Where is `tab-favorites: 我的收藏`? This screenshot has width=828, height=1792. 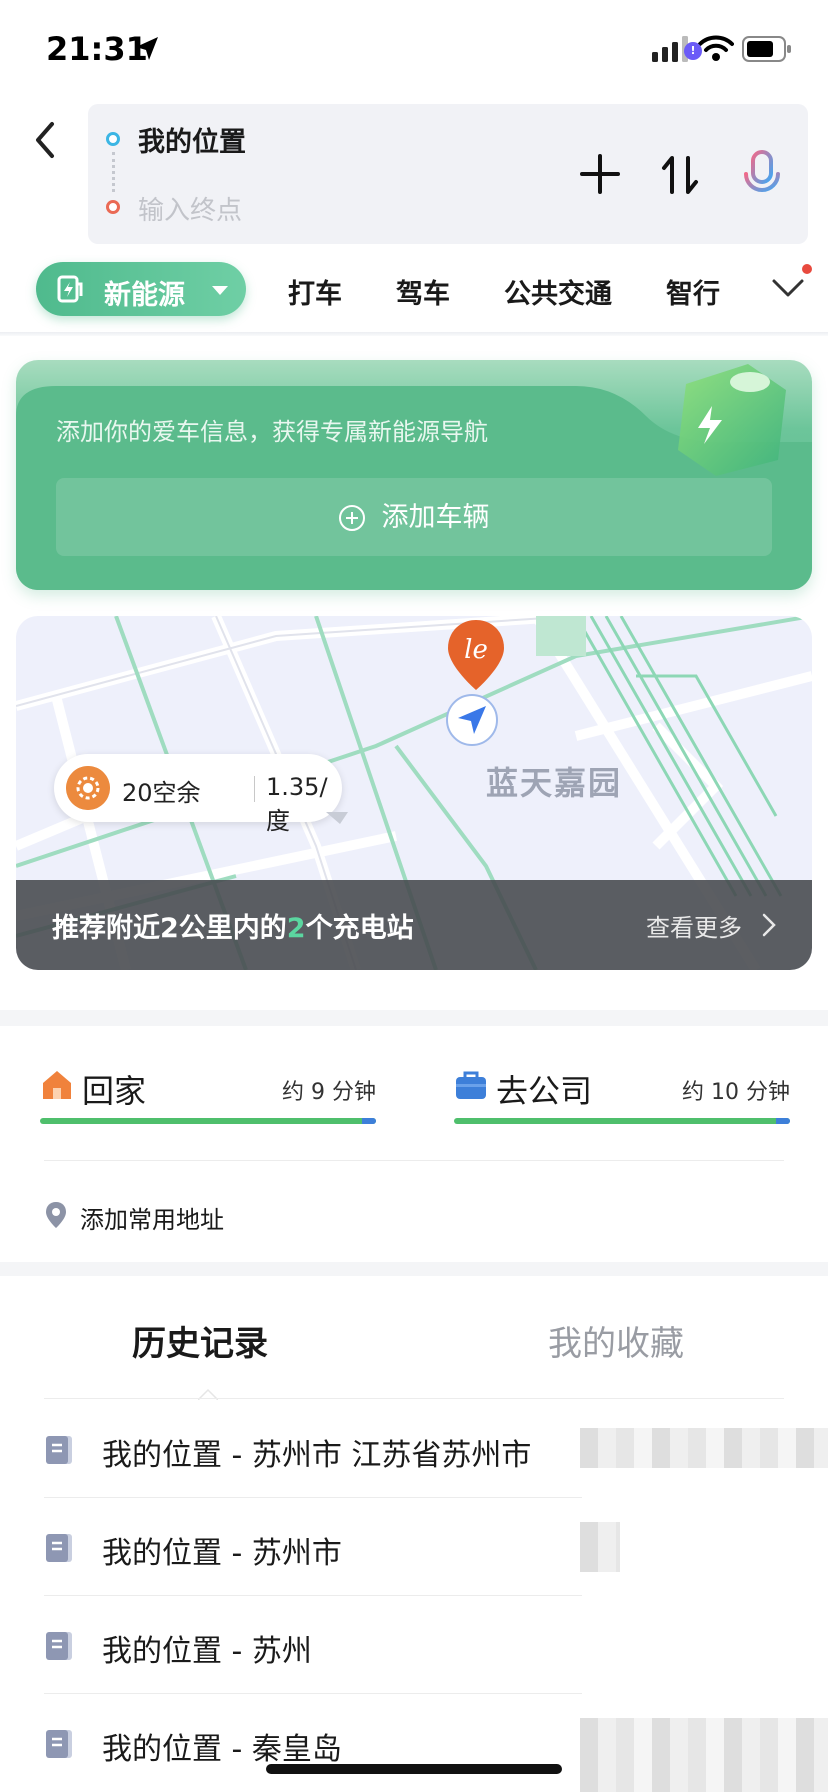
tab-favorites: 我的收藏 is located at coordinates (616, 1340).